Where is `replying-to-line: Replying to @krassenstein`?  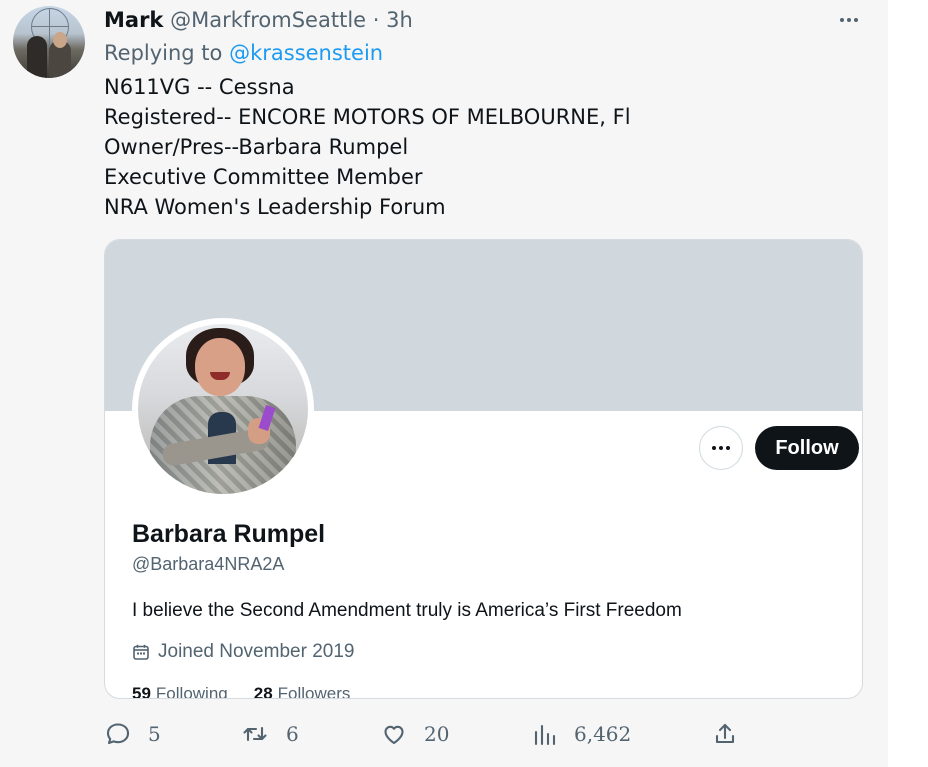 replying-to-line: Replying to @krassenstein is located at coordinates (243, 53).